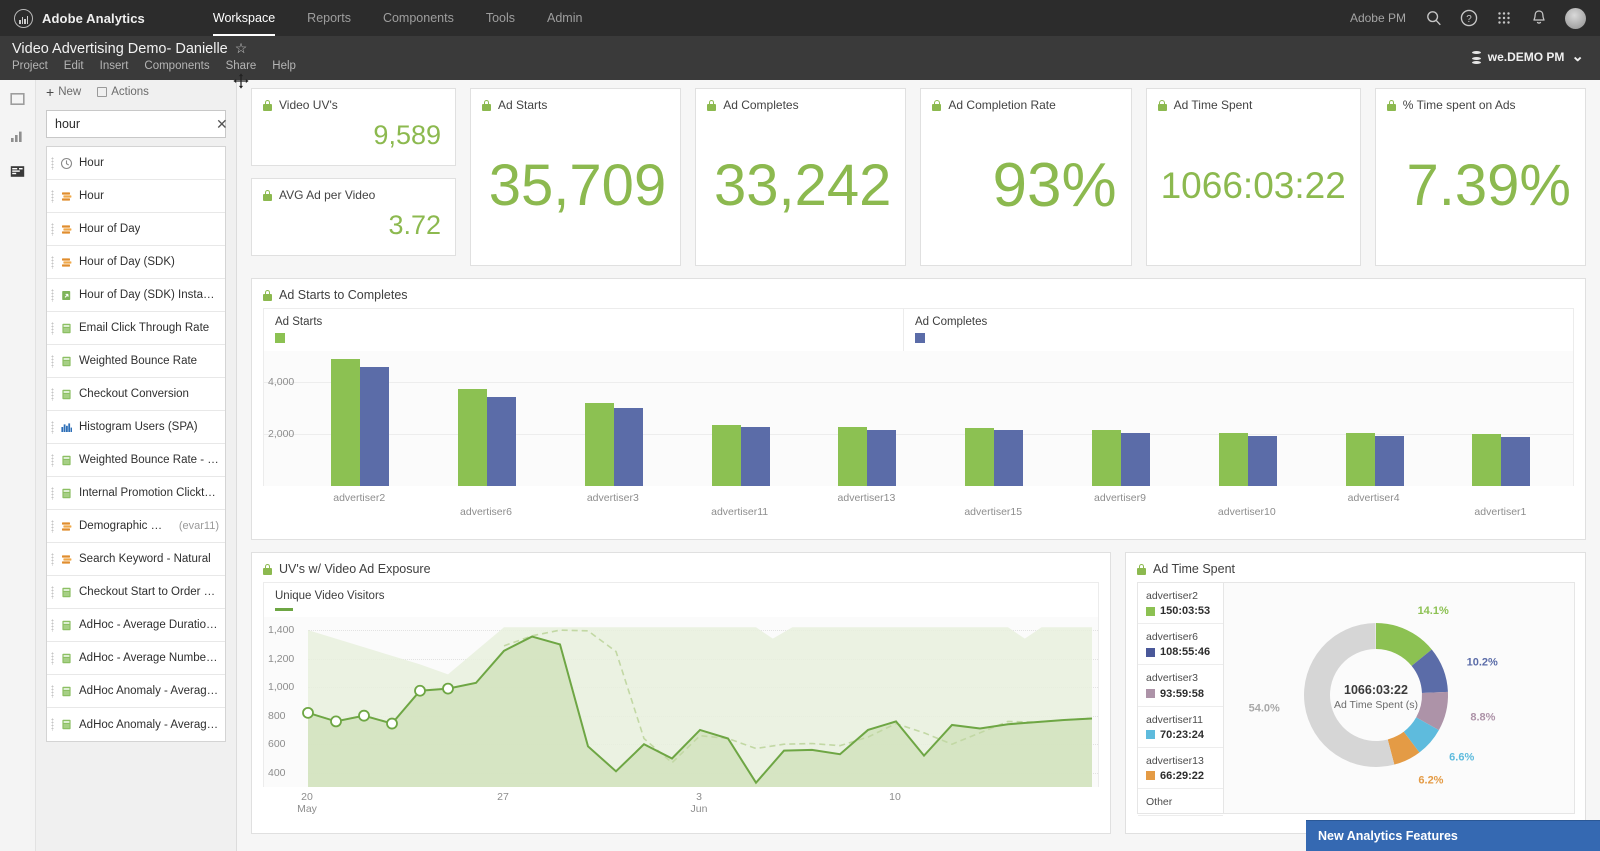 This screenshot has height=851, width=1600. Describe the element at coordinates (136, 559) in the screenshot. I see `component-list-item: Search Keyword - Natural` at that location.